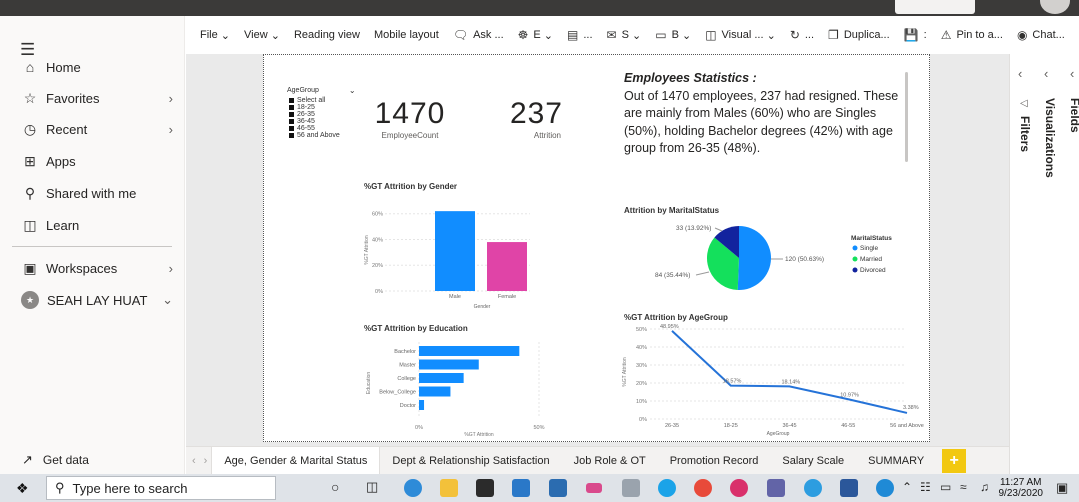 The image size is (1079, 502). What do you see at coordinates (907, 487) in the screenshot?
I see `tray-chevron-icon: ⌃` at bounding box center [907, 487].